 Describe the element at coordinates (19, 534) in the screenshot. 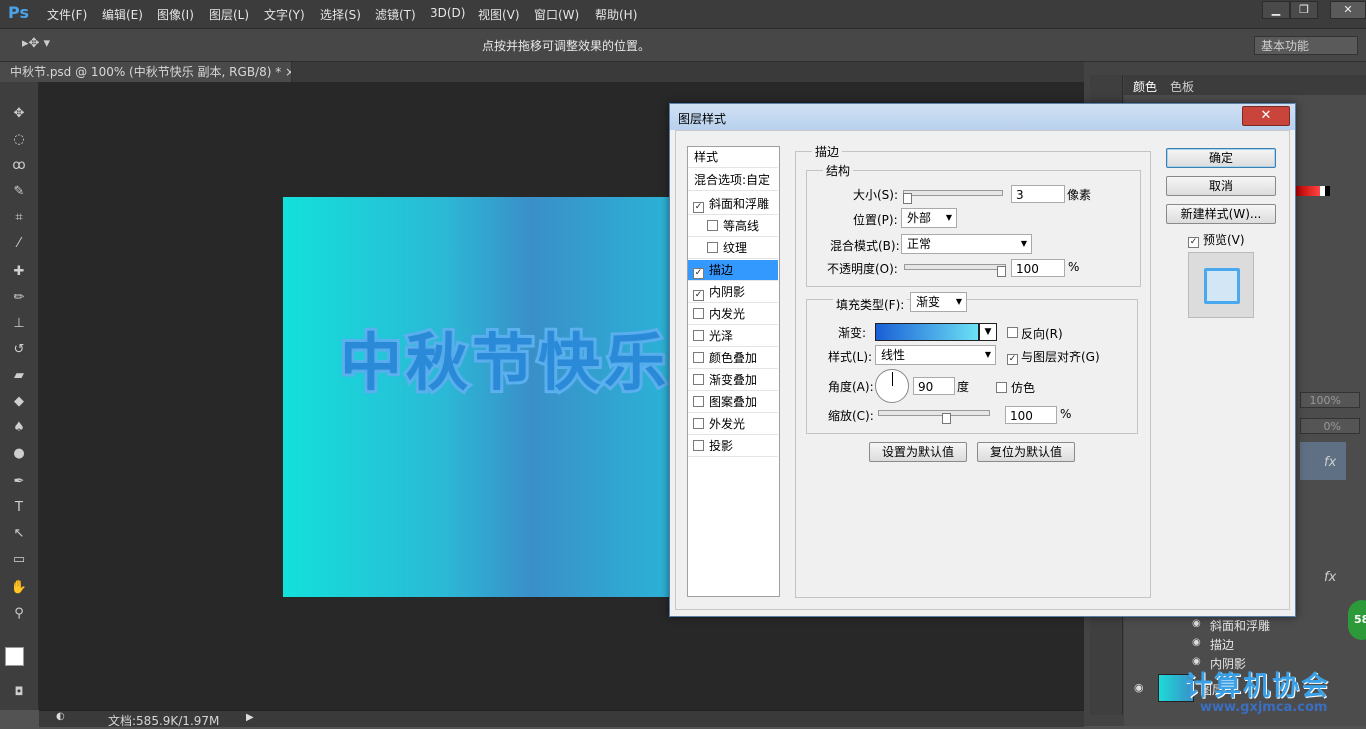

I see `path-select-tool-icon: ↖` at that location.